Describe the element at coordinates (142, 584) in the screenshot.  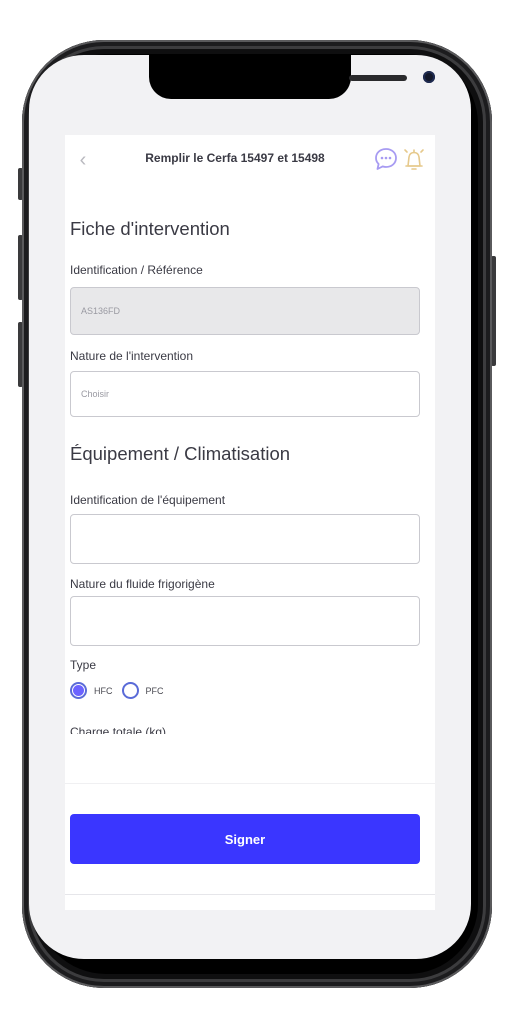
I see `fluid-label: Nature du fluide frigorigène` at that location.